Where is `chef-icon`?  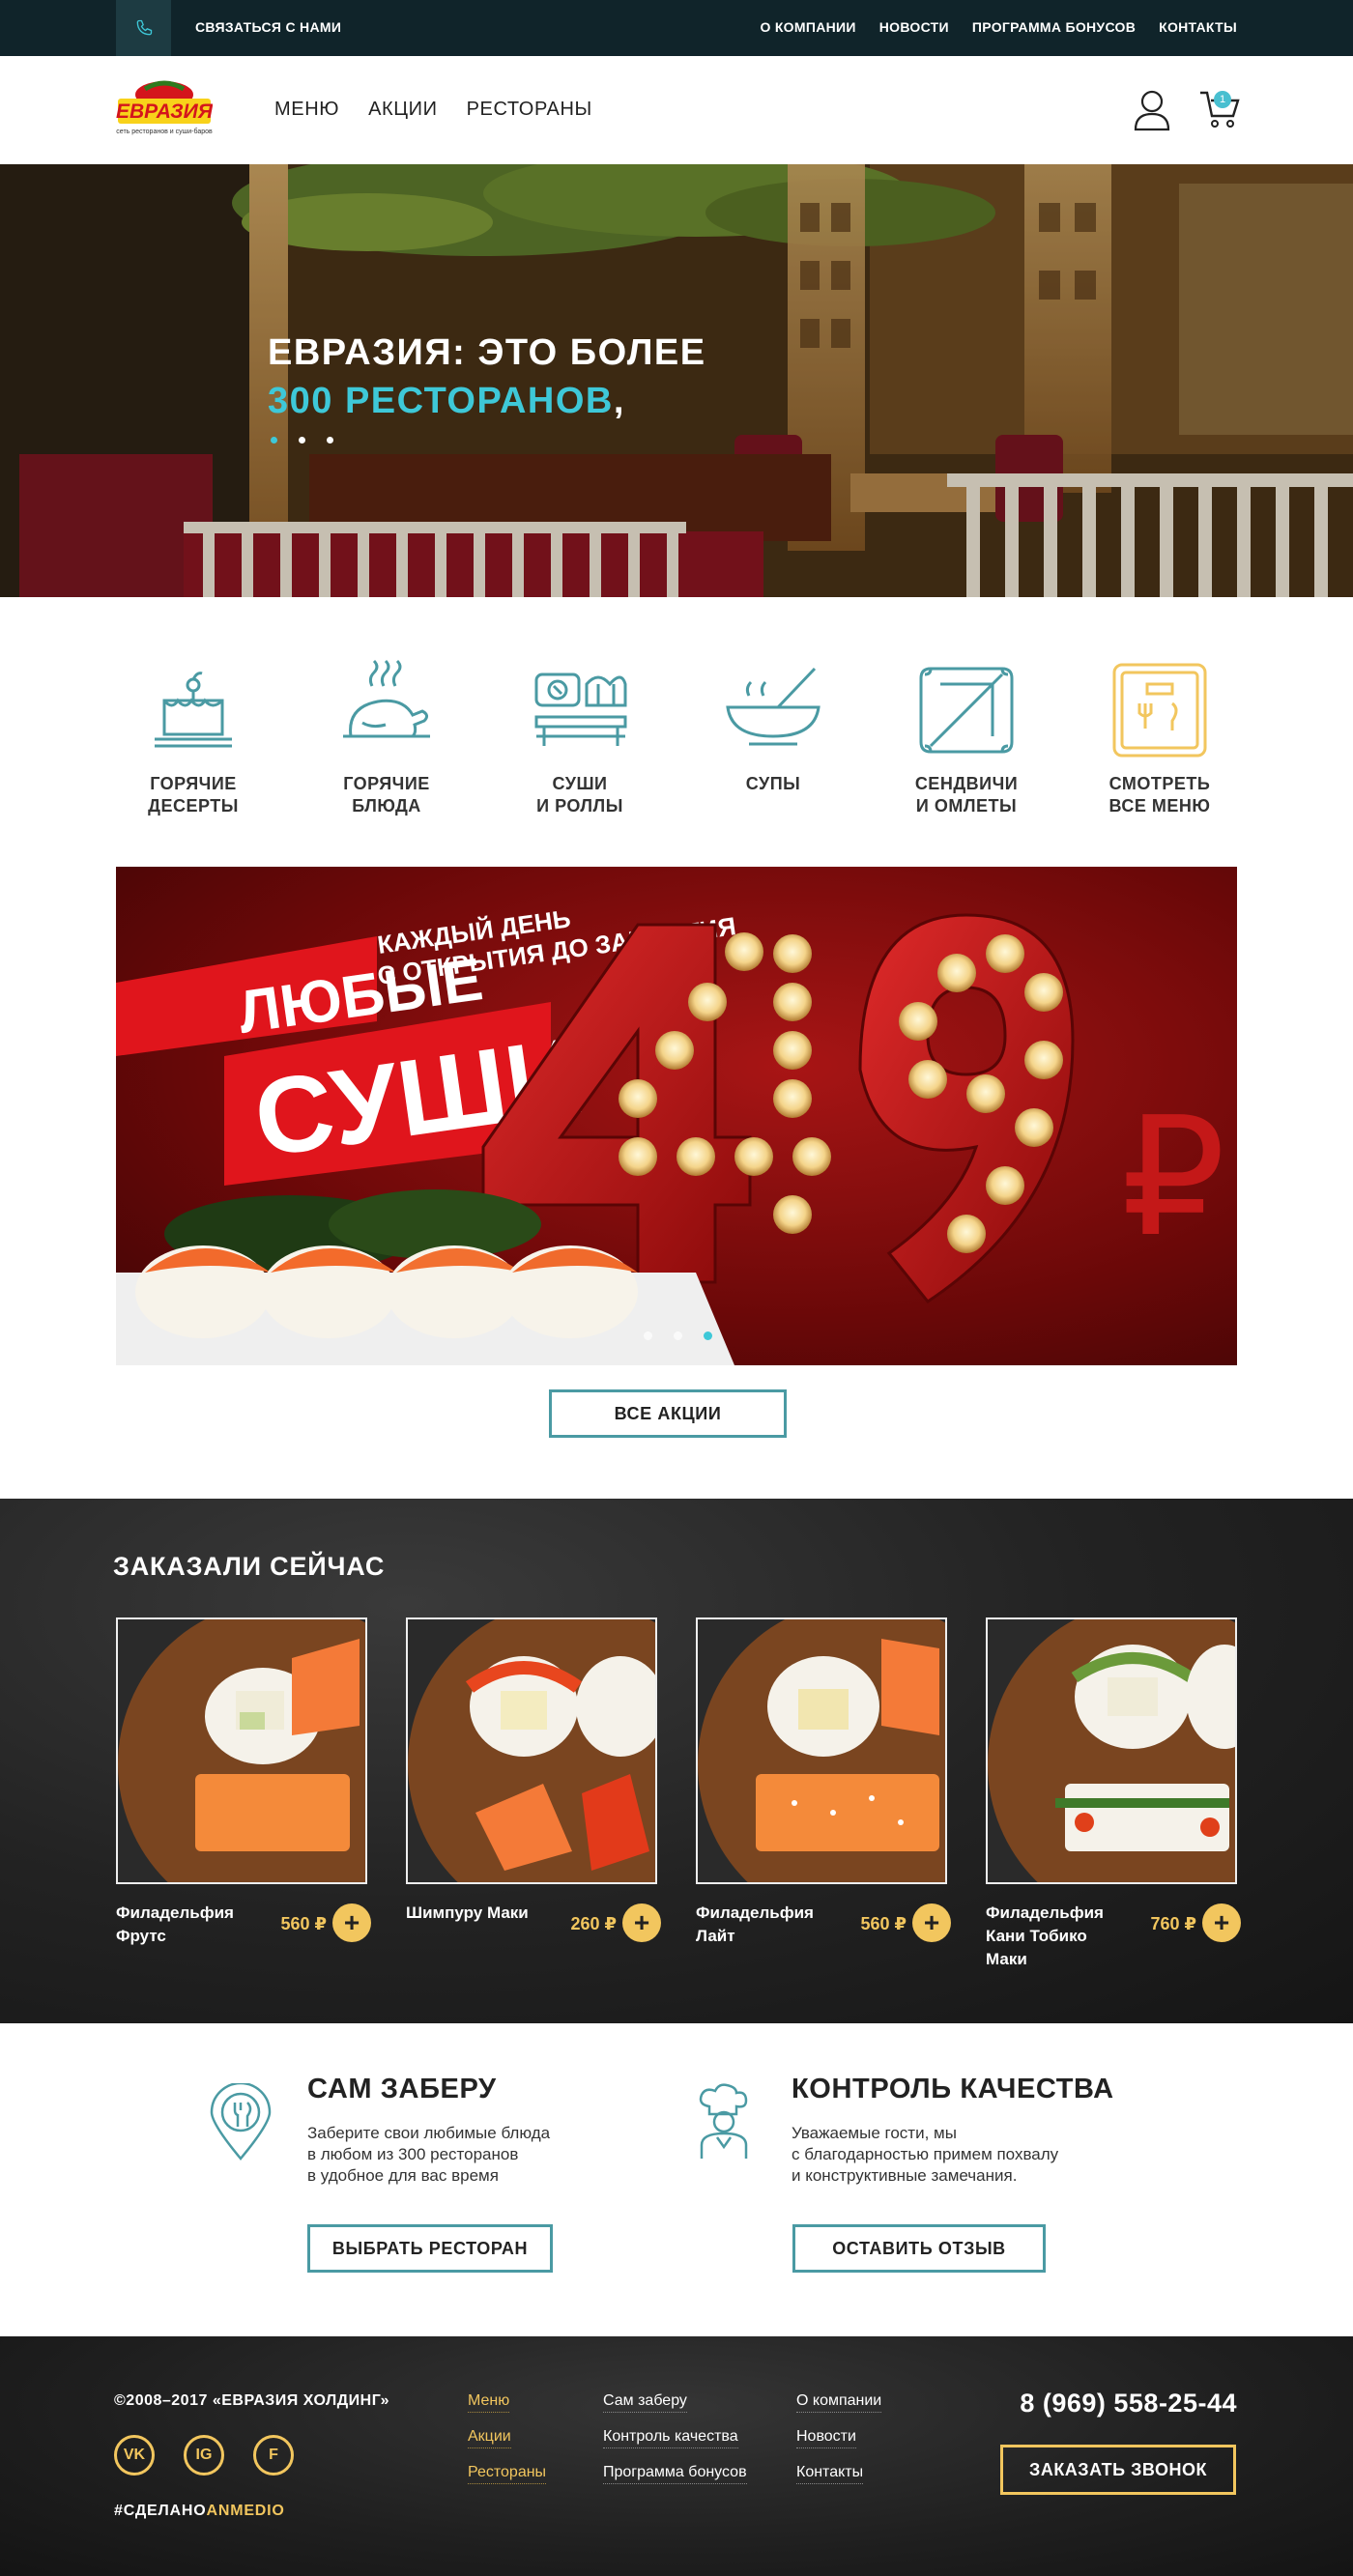 chef-icon is located at coordinates (723, 2121).